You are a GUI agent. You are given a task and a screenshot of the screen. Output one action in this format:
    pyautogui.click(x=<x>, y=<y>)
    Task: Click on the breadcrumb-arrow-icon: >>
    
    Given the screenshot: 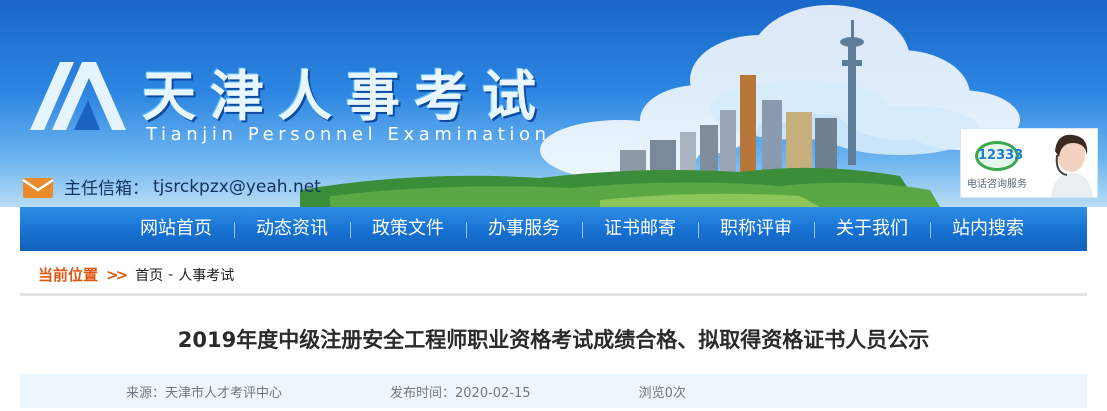 What is the action you would take?
    pyautogui.click(x=117, y=274)
    